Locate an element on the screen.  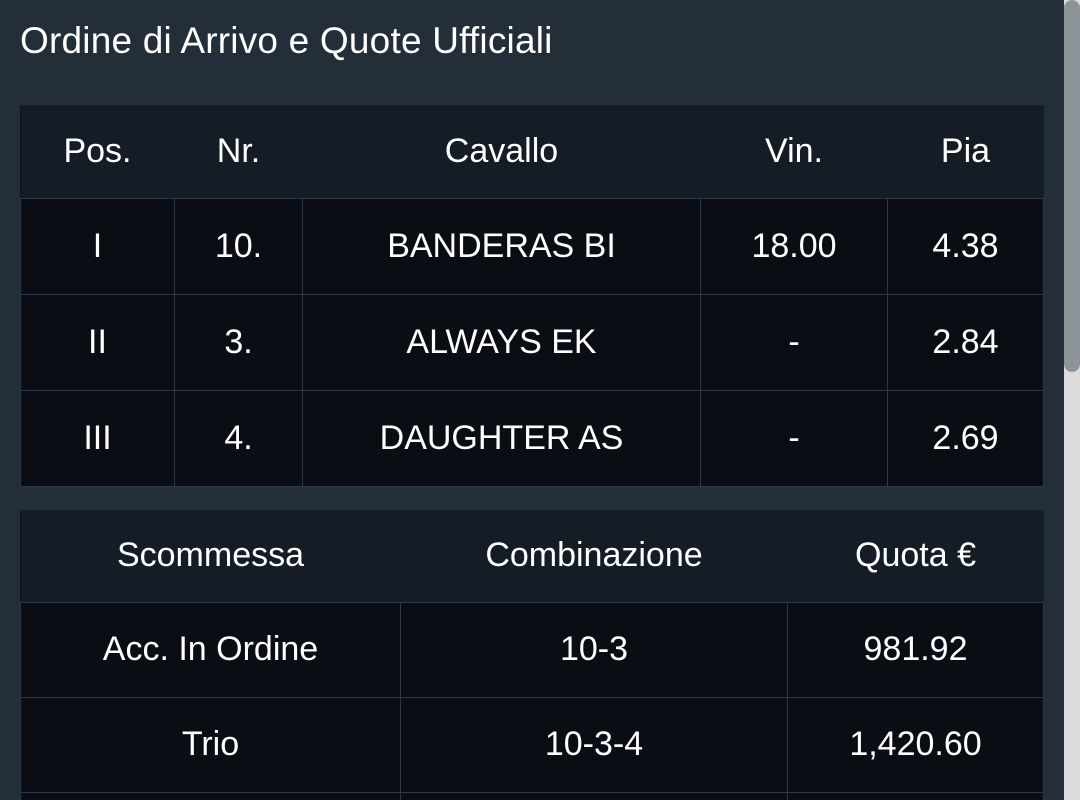
table-row: I 10. BANDERAS BI 18.00 4.38 is located at coordinates (532, 246).